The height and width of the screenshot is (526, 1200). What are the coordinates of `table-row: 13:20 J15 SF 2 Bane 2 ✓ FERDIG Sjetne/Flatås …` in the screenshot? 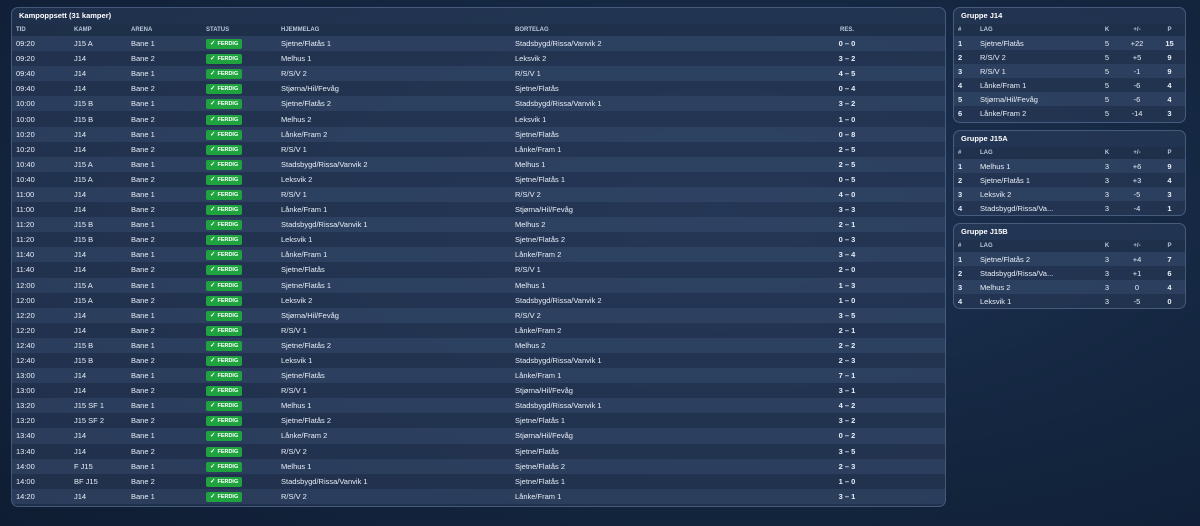 It's located at (478, 421).